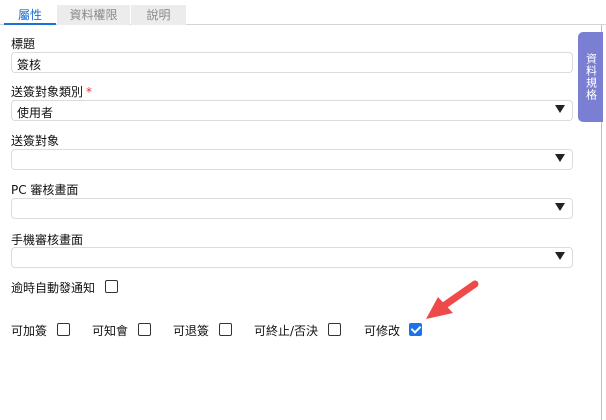  I want to click on option-terminate-label: 可終止/否決, so click(286, 331).